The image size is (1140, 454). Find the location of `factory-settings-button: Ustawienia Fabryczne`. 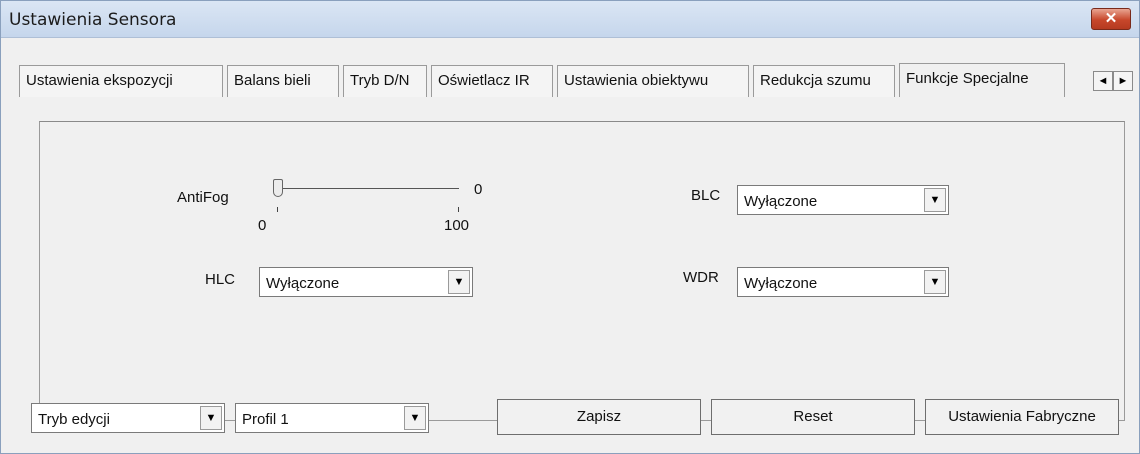

factory-settings-button: Ustawienia Fabryczne is located at coordinates (1022, 417).